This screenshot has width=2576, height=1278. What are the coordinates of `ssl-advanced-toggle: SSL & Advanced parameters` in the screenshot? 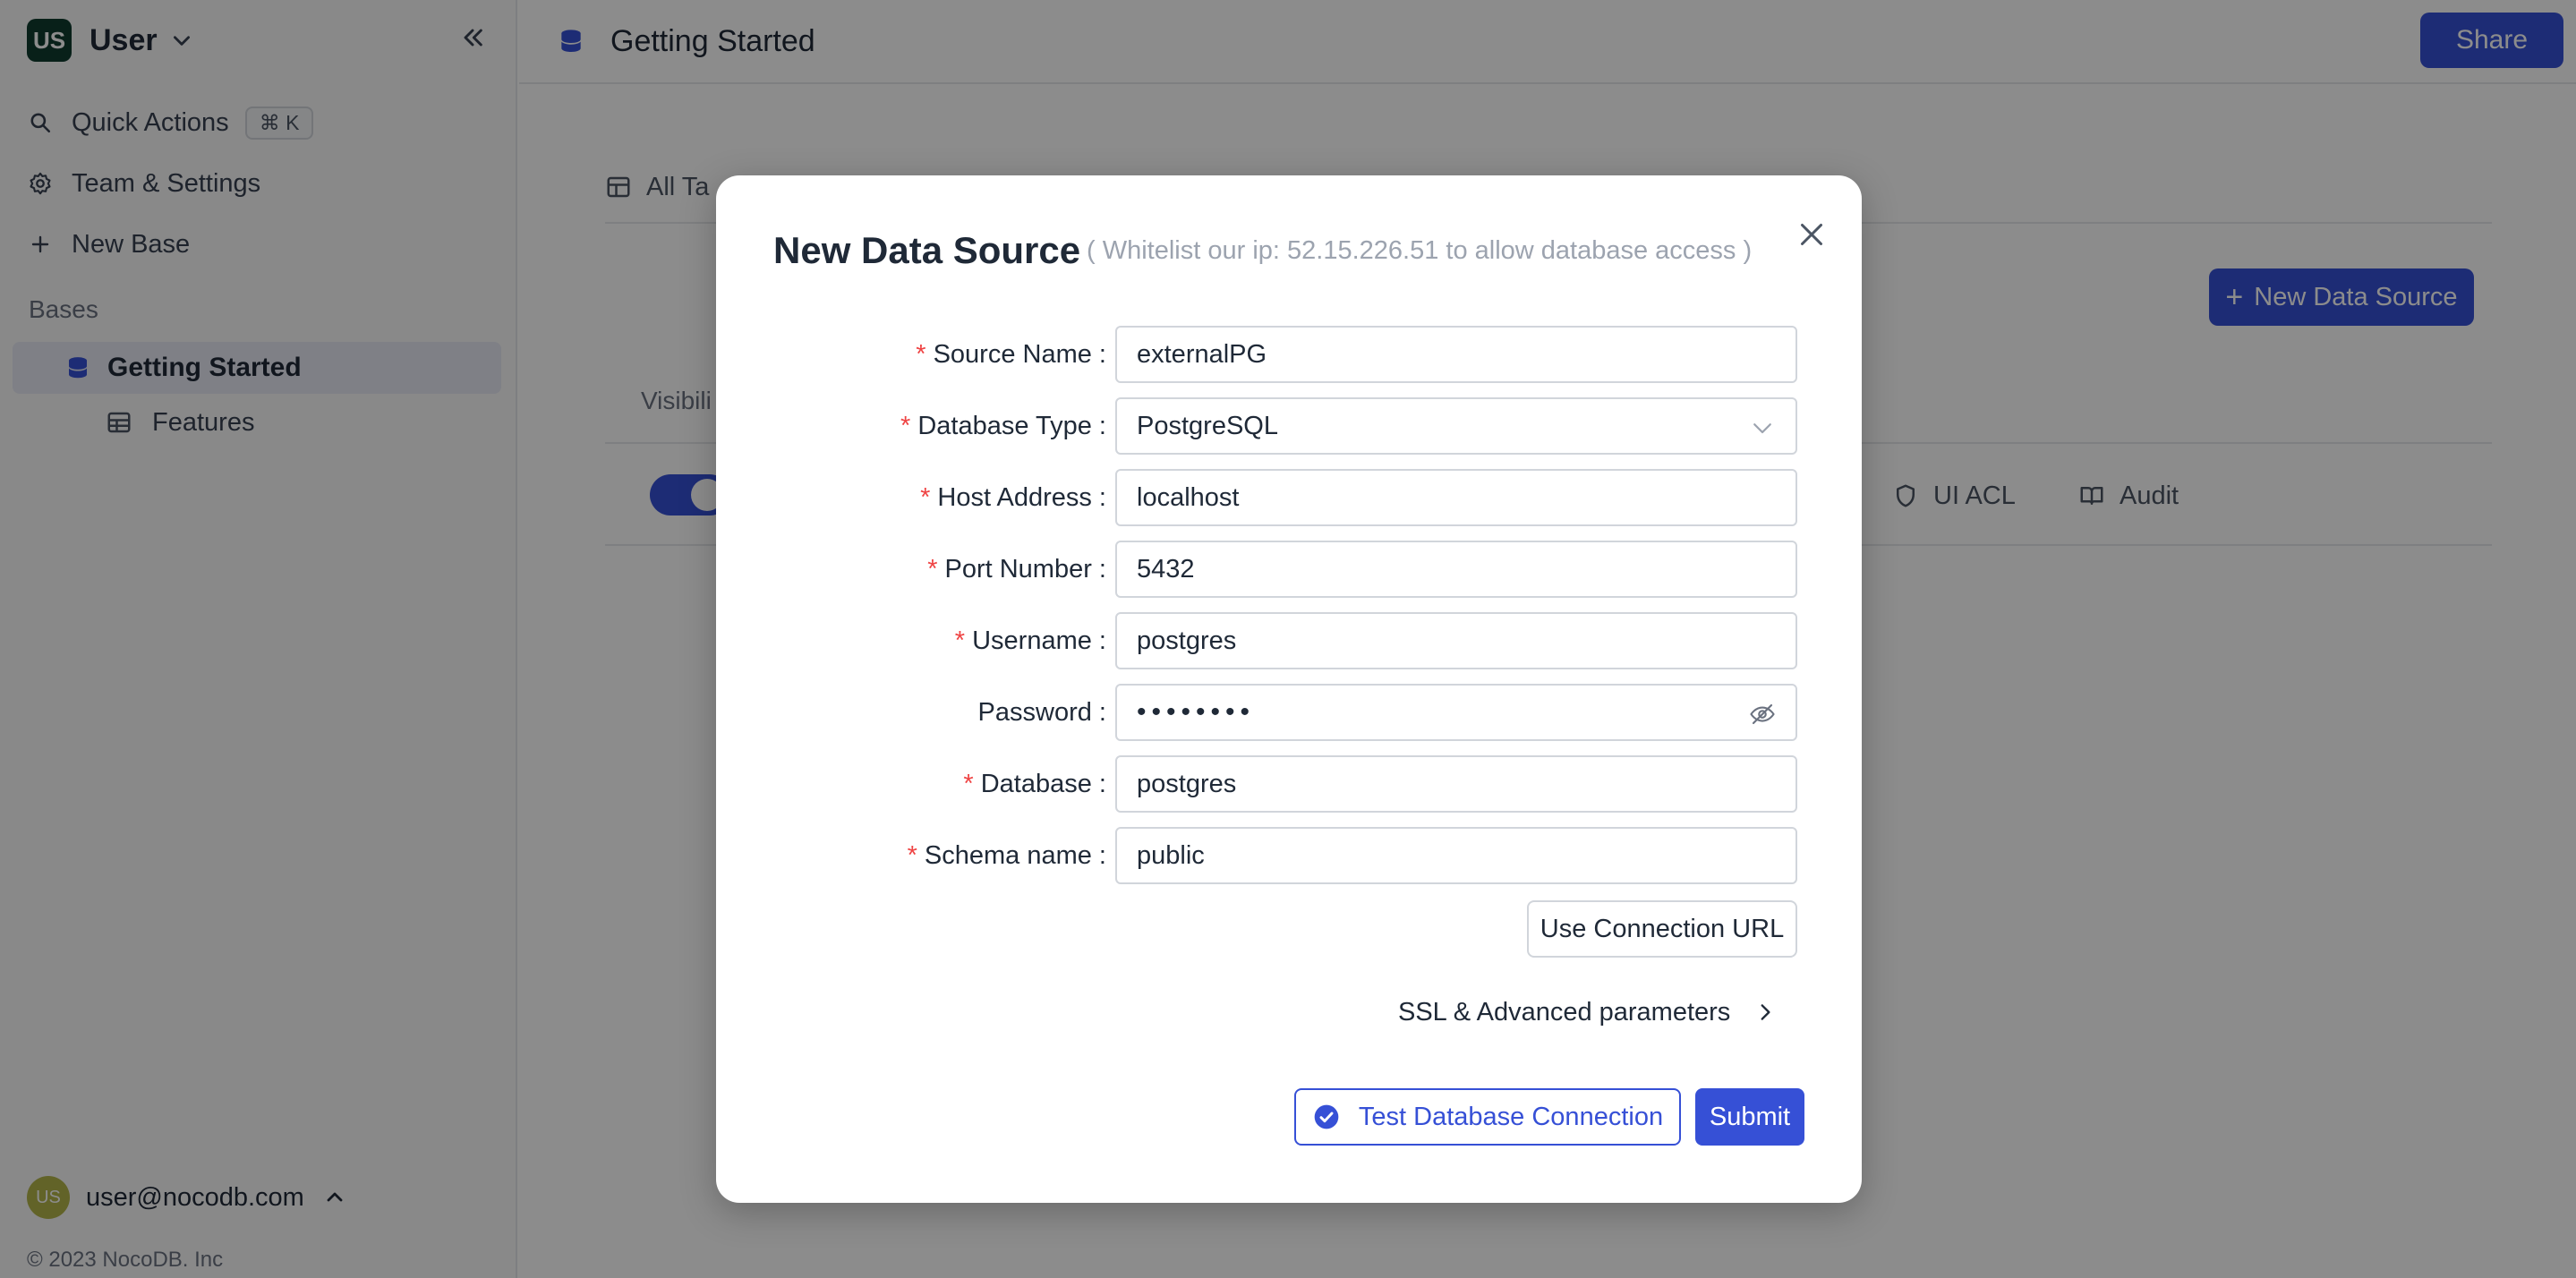 It's located at (1587, 1012).